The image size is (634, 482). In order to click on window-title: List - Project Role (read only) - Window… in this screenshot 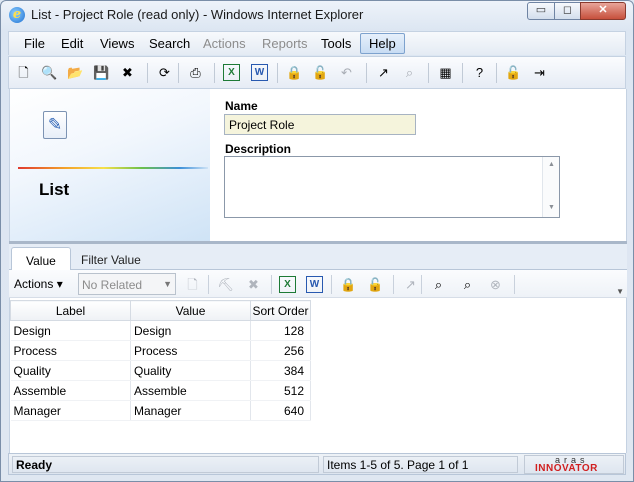, I will do `click(197, 14)`.